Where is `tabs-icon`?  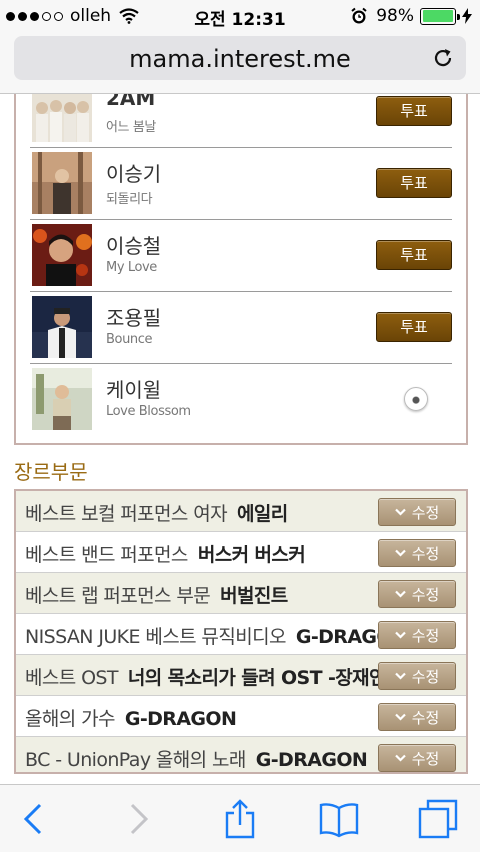
tabs-icon is located at coordinates (438, 819).